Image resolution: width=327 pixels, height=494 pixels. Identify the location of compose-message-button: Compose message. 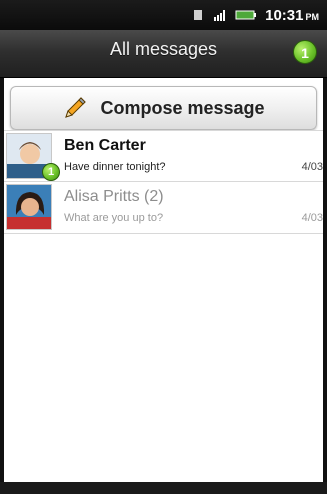
(163, 108).